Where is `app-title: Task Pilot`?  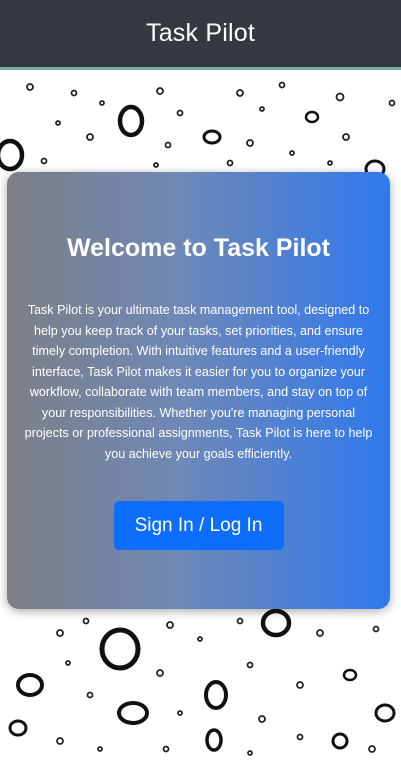 app-title: Task Pilot is located at coordinates (200, 33).